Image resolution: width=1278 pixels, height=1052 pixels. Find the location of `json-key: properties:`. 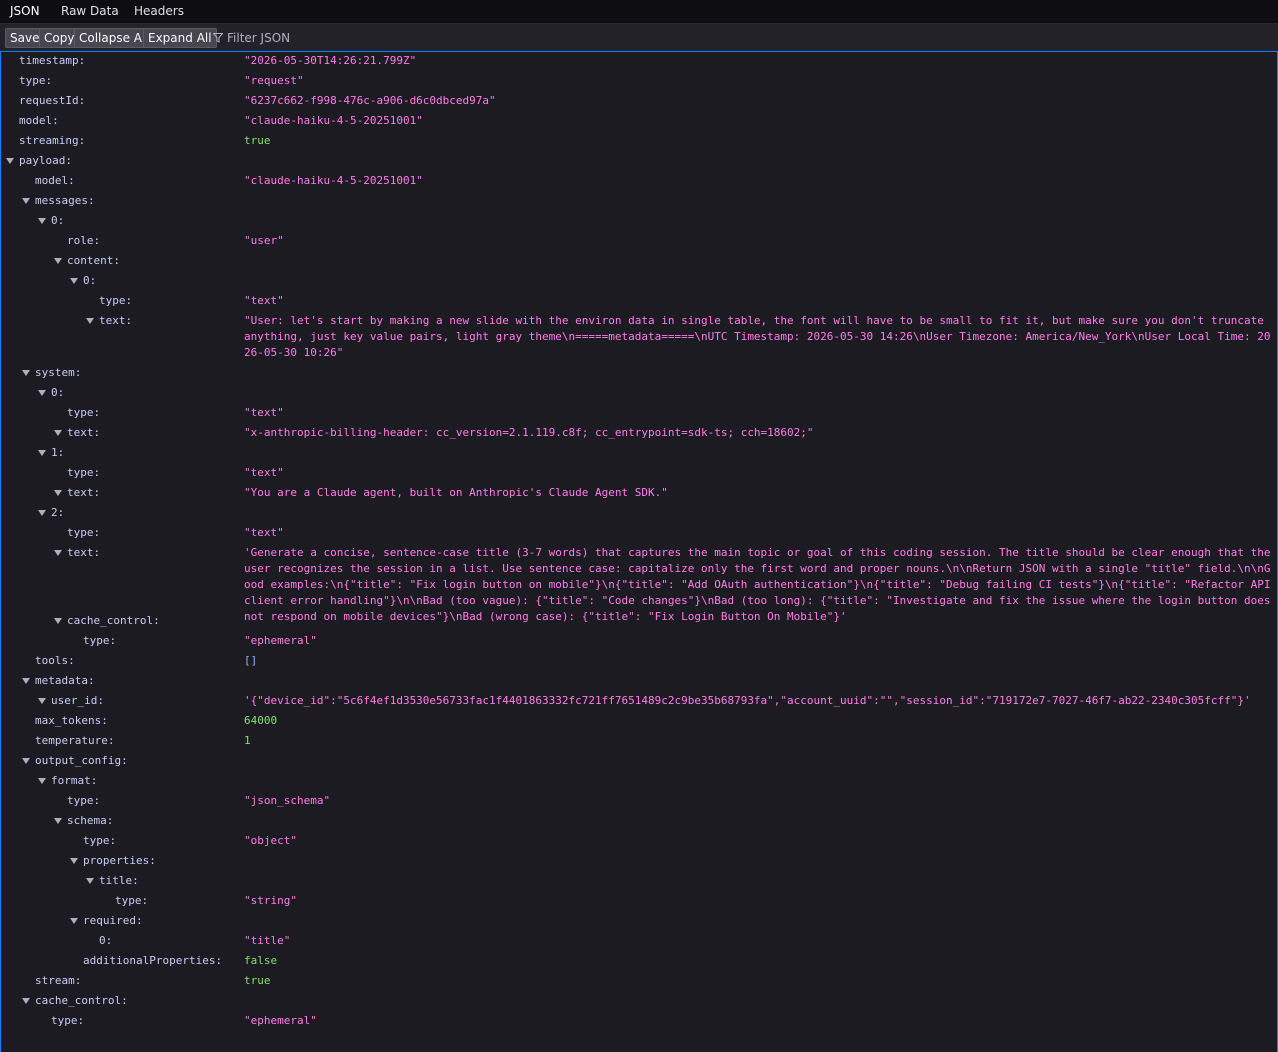

json-key: properties: is located at coordinates (119, 860).